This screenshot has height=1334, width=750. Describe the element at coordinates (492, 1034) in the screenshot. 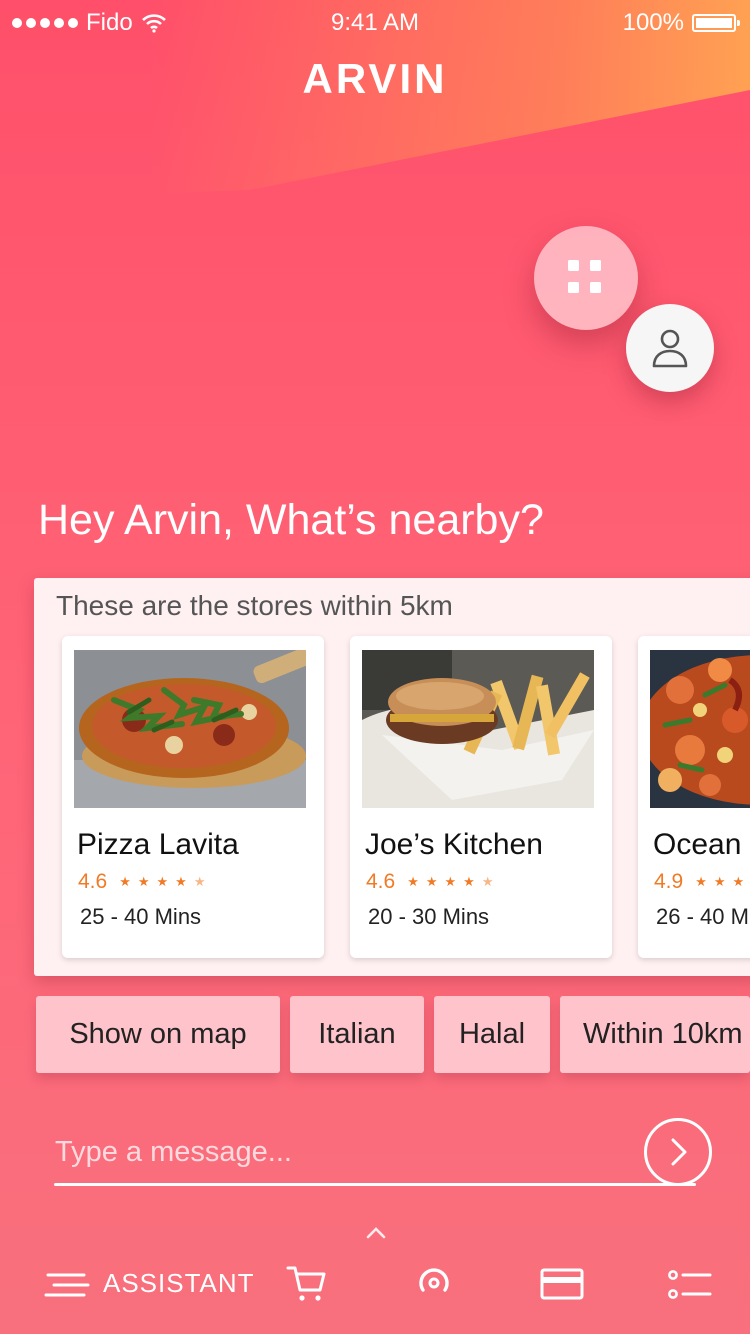

I see `chip-halal: Halal` at that location.